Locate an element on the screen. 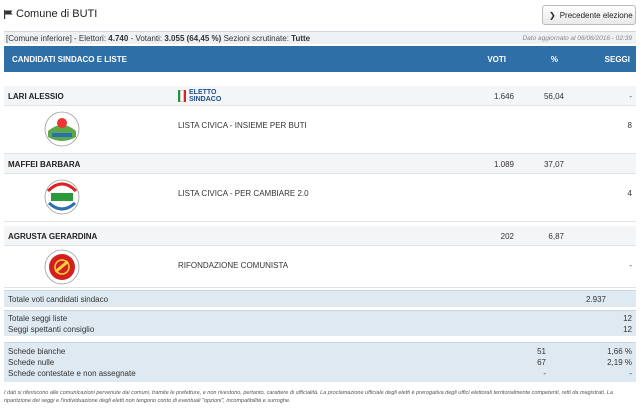  blank-ballots-value: 51 is located at coordinates (541, 351).